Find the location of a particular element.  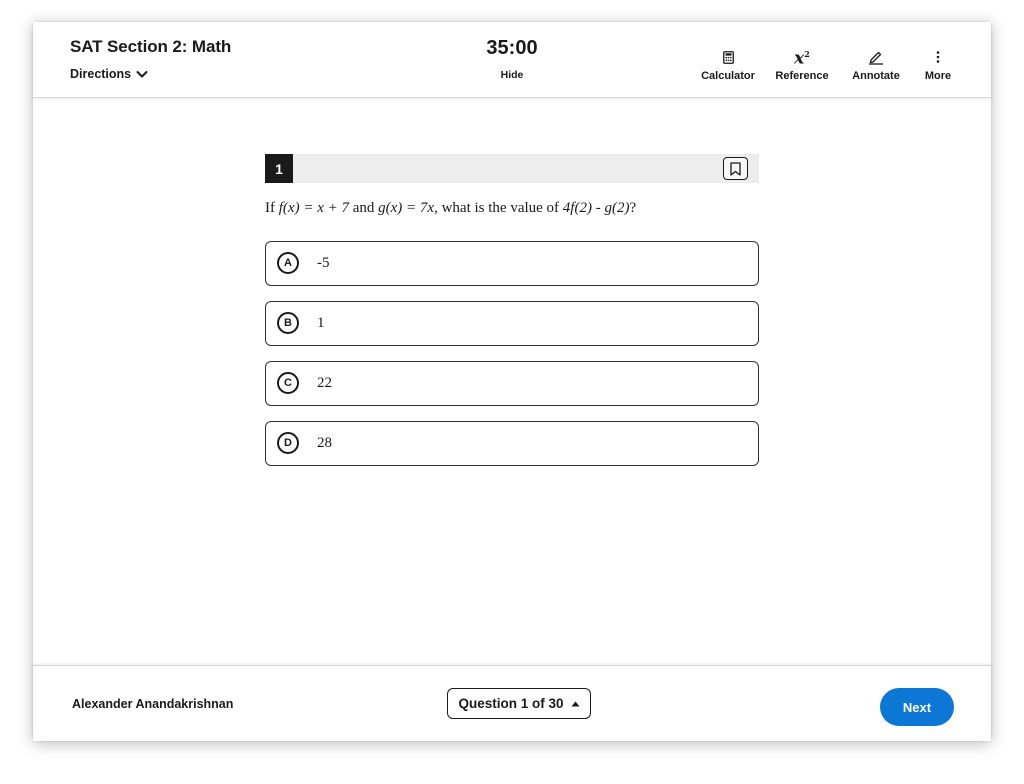

question-function-g: g(x) = 7x is located at coordinates (406, 208).